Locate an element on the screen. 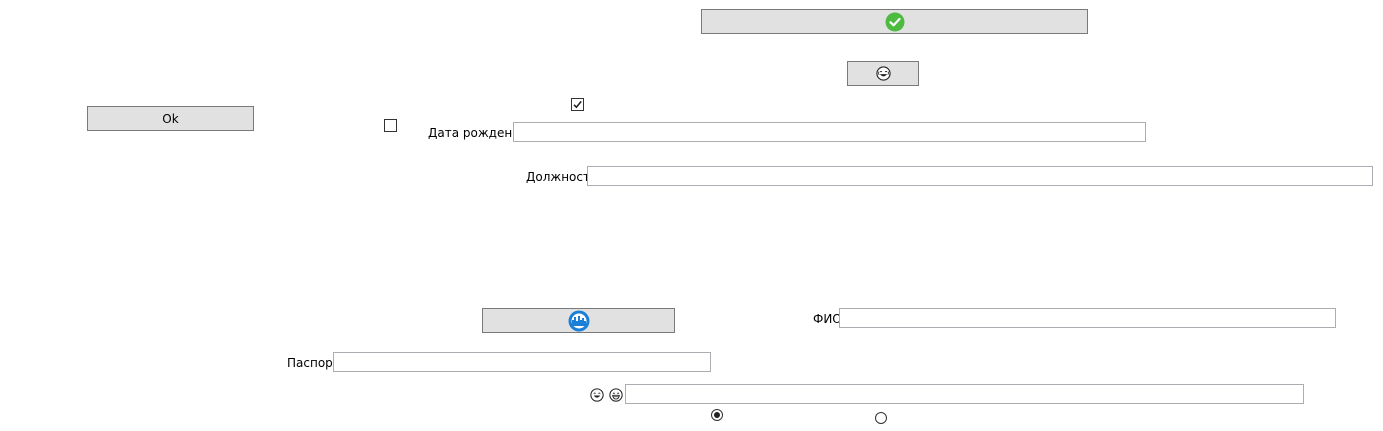  birth-date-field is located at coordinates (829, 132).